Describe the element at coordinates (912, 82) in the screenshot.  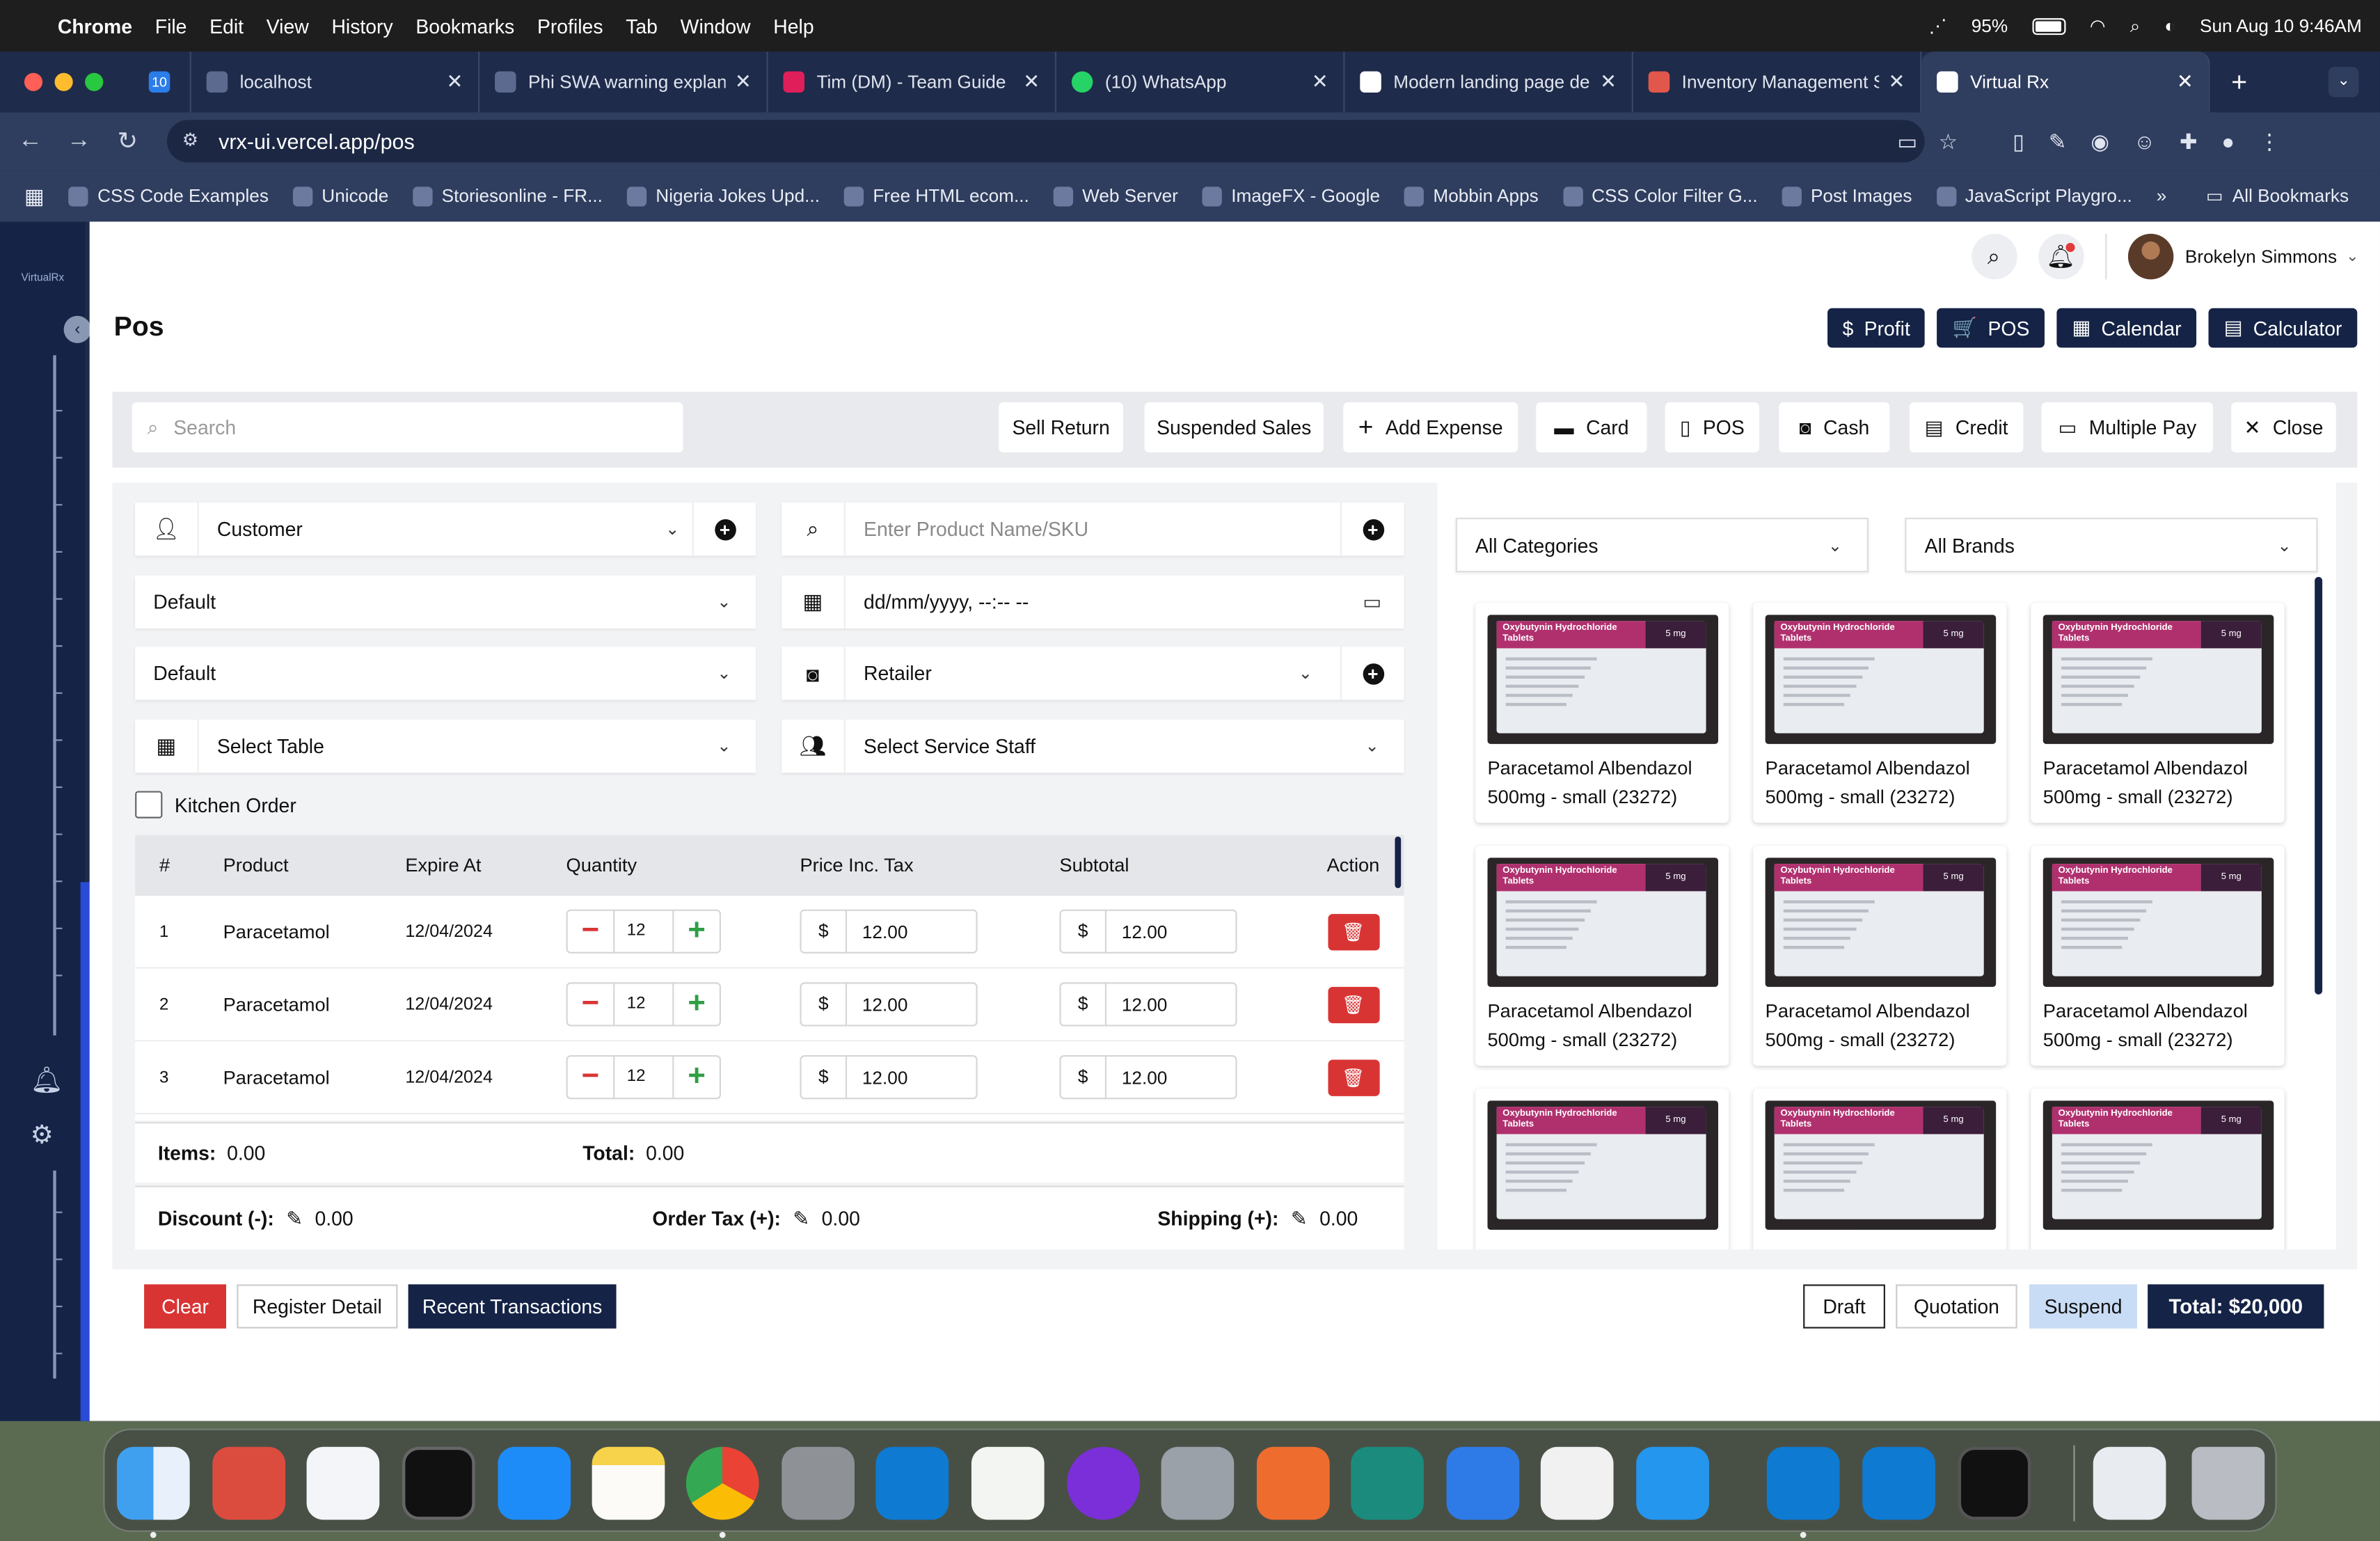
I see `tab-slack: Tim (DM) - Team Guide ✕` at that location.